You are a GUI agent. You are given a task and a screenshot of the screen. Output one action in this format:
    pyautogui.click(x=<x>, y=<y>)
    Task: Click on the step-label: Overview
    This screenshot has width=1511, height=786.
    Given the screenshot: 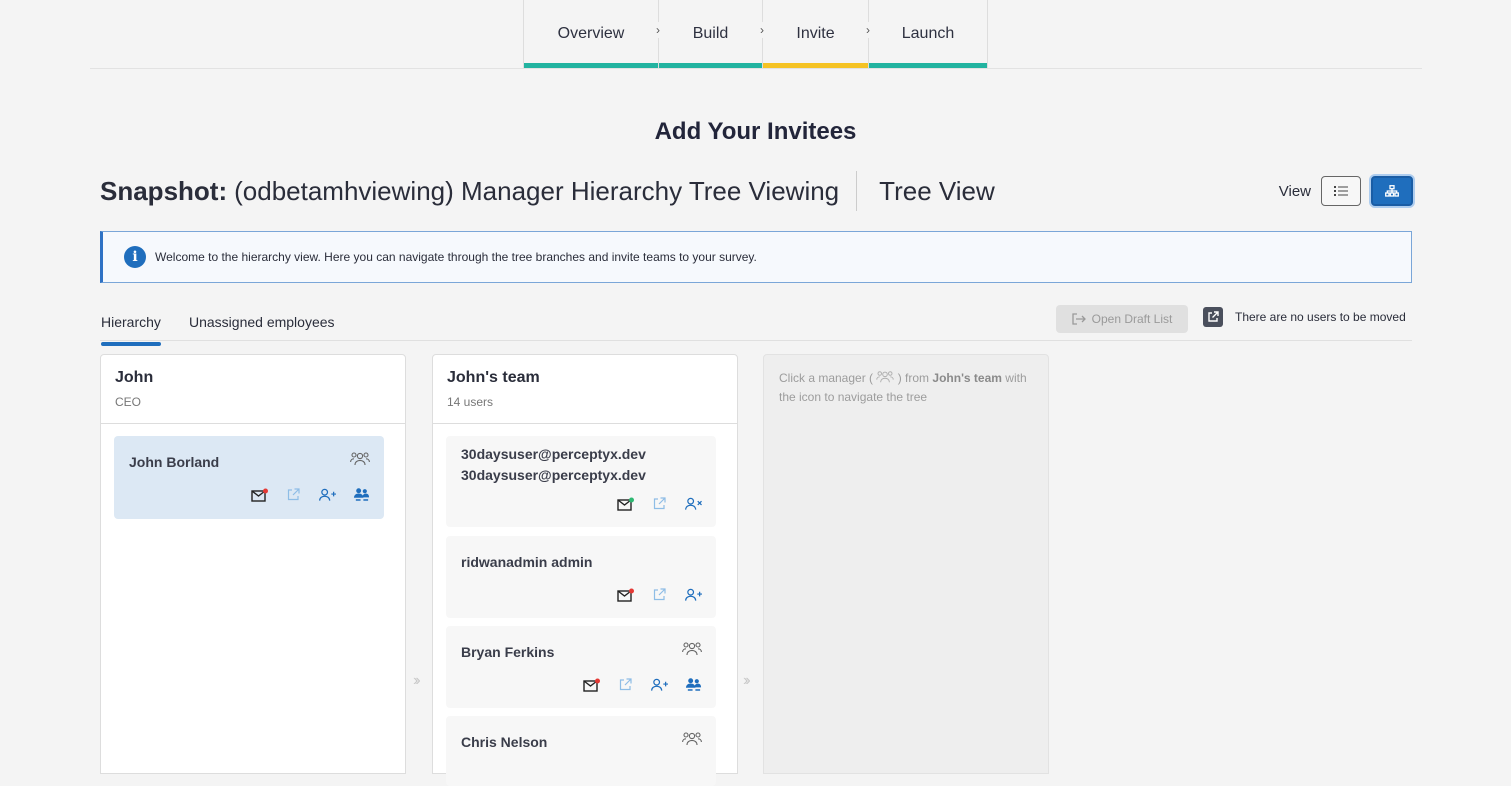 What is the action you would take?
    pyautogui.click(x=591, y=33)
    